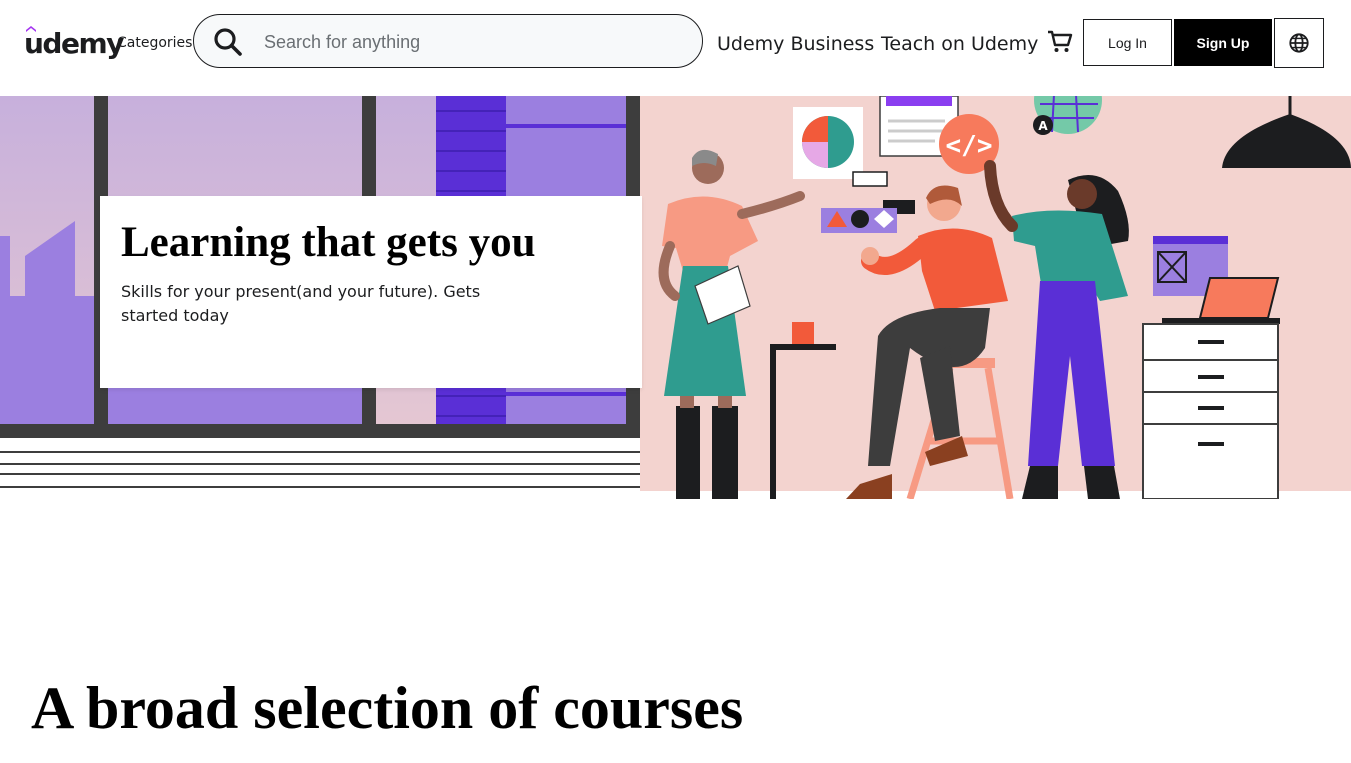 This screenshot has height=763, width=1351. I want to click on search-icon, so click(228, 42).